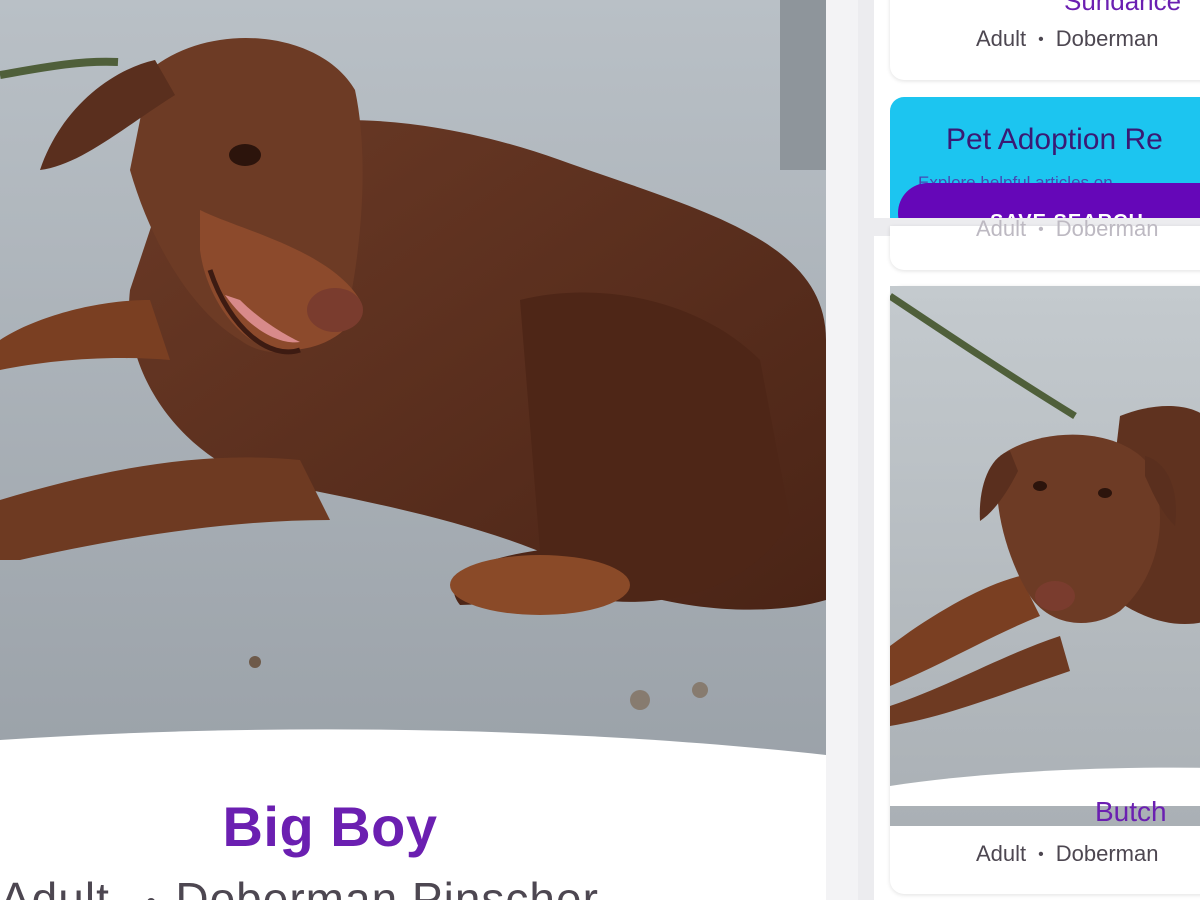  Describe the element at coordinates (842, 450) in the screenshot. I see `column-divider` at that location.